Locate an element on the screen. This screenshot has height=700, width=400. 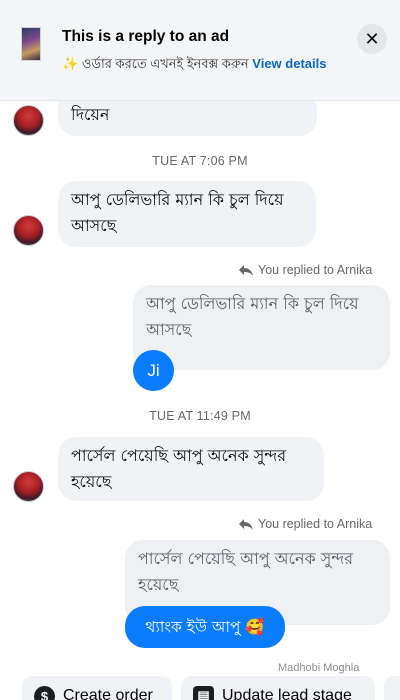
create-order-button: $ Create order is located at coordinates (97, 688).